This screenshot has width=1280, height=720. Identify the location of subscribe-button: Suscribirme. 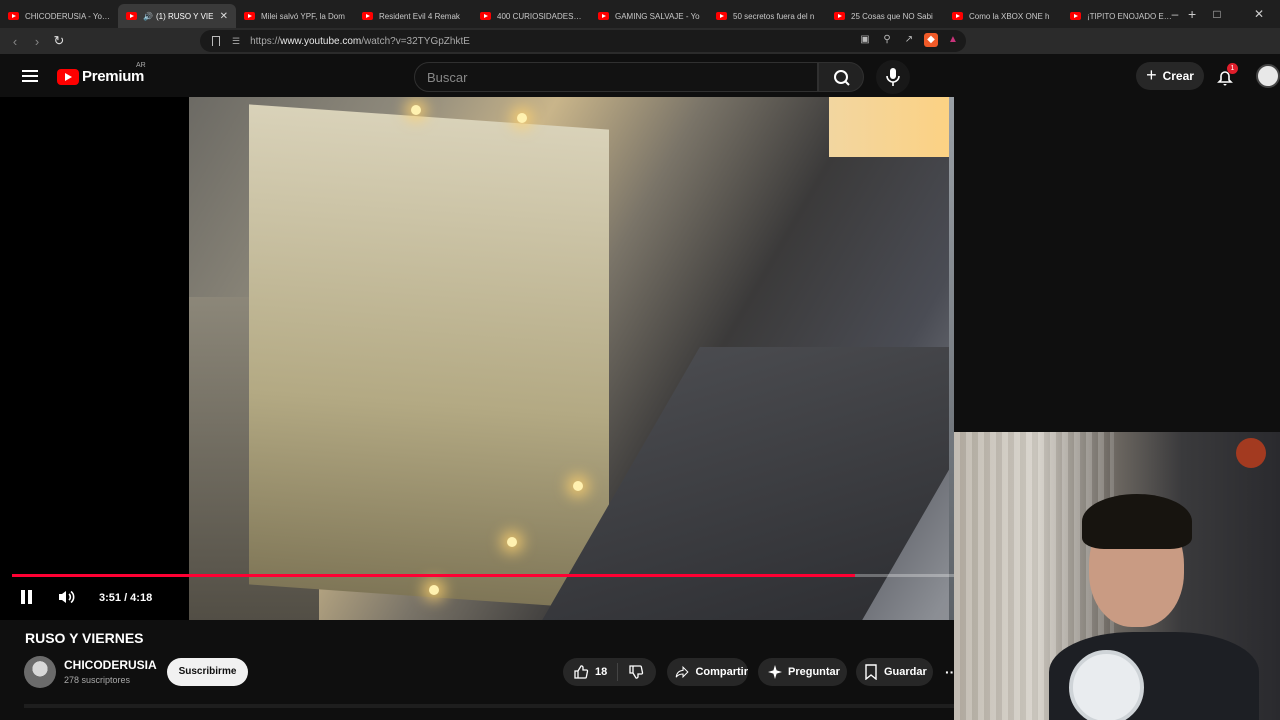
(207, 672).